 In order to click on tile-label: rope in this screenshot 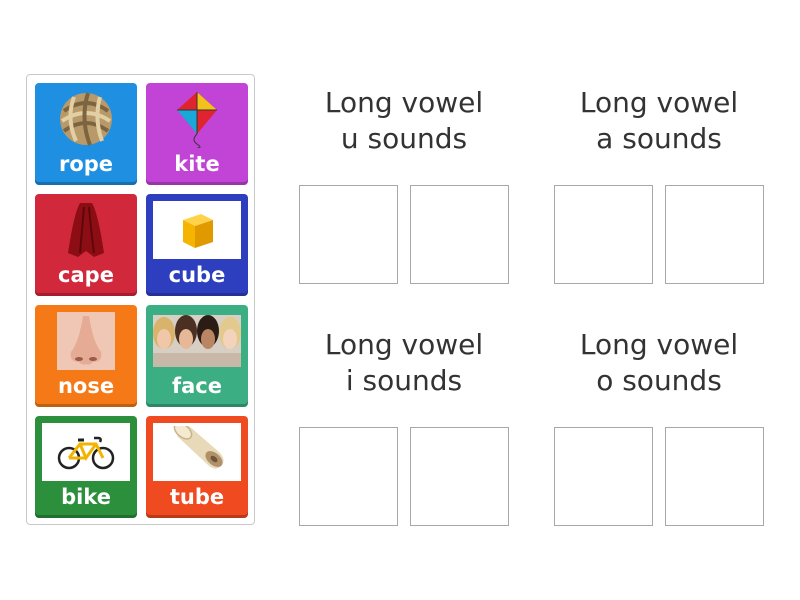, I will do `click(86, 164)`.